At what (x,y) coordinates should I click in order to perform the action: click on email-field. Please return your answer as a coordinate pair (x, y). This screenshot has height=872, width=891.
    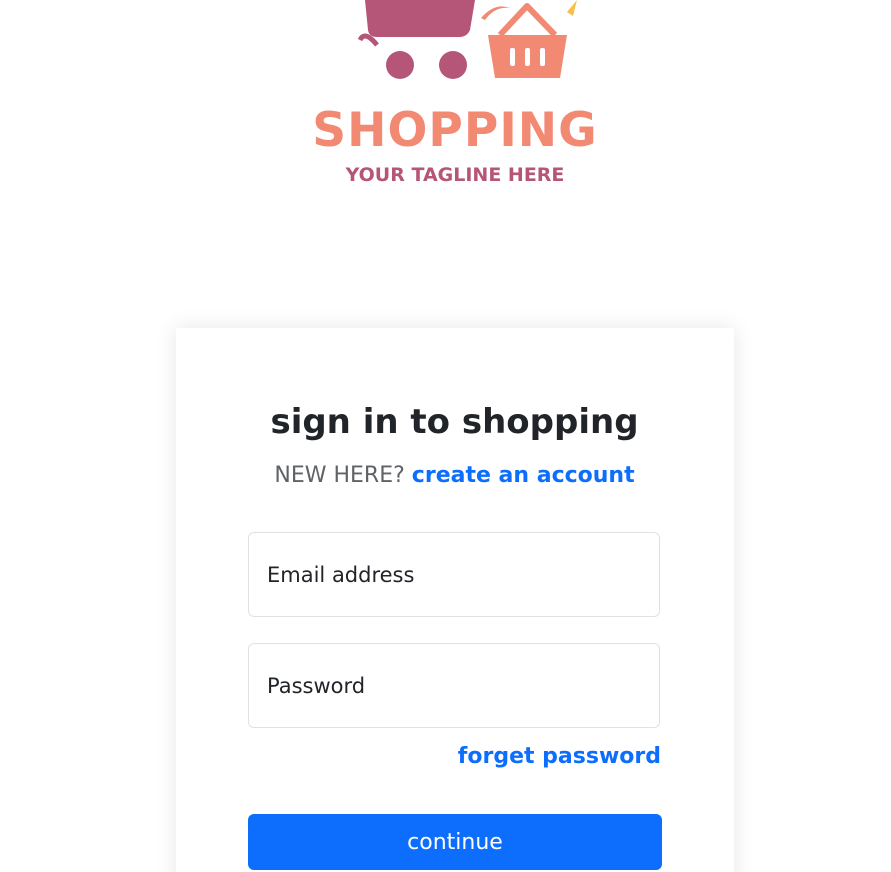
    Looking at the image, I should click on (454, 574).